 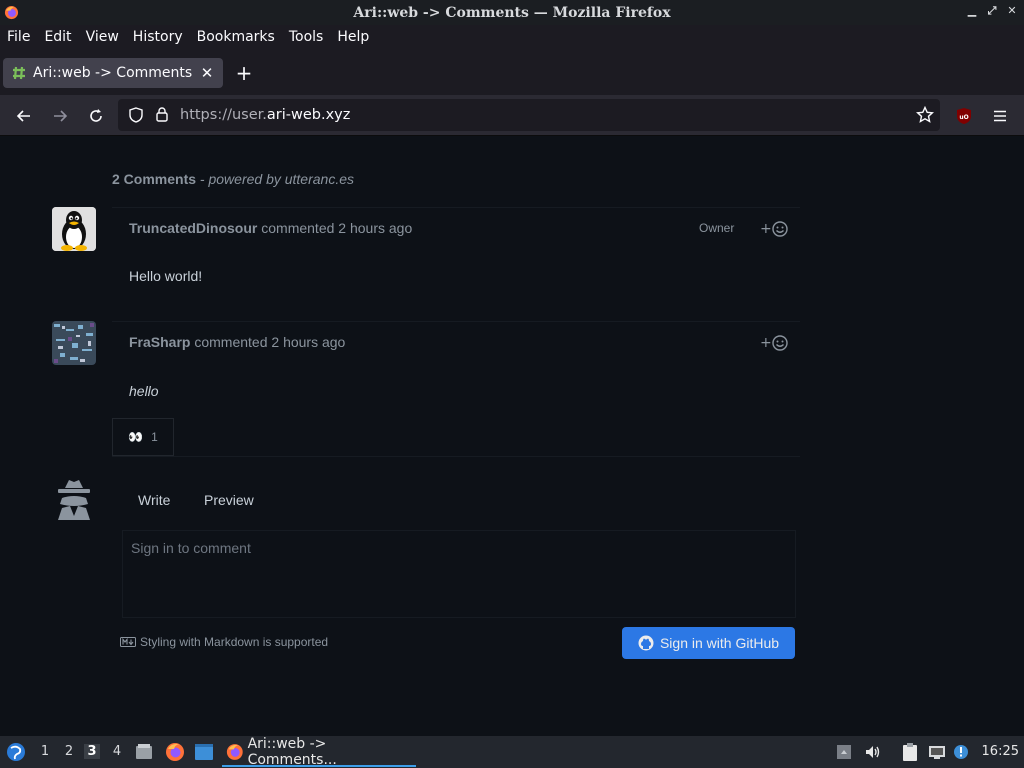 I want to click on url-bar: https://user.ari-web.xyz, so click(x=529, y=115).